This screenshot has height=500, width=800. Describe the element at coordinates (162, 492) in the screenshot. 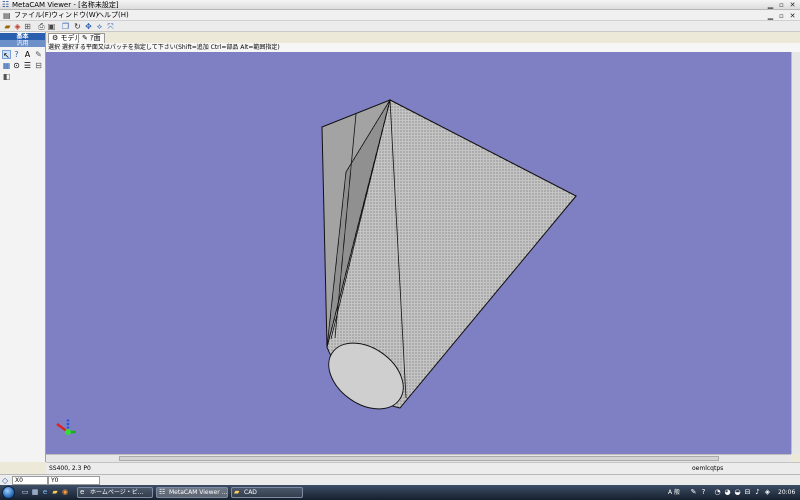

I see `metacam-task-icon: ☷` at that location.